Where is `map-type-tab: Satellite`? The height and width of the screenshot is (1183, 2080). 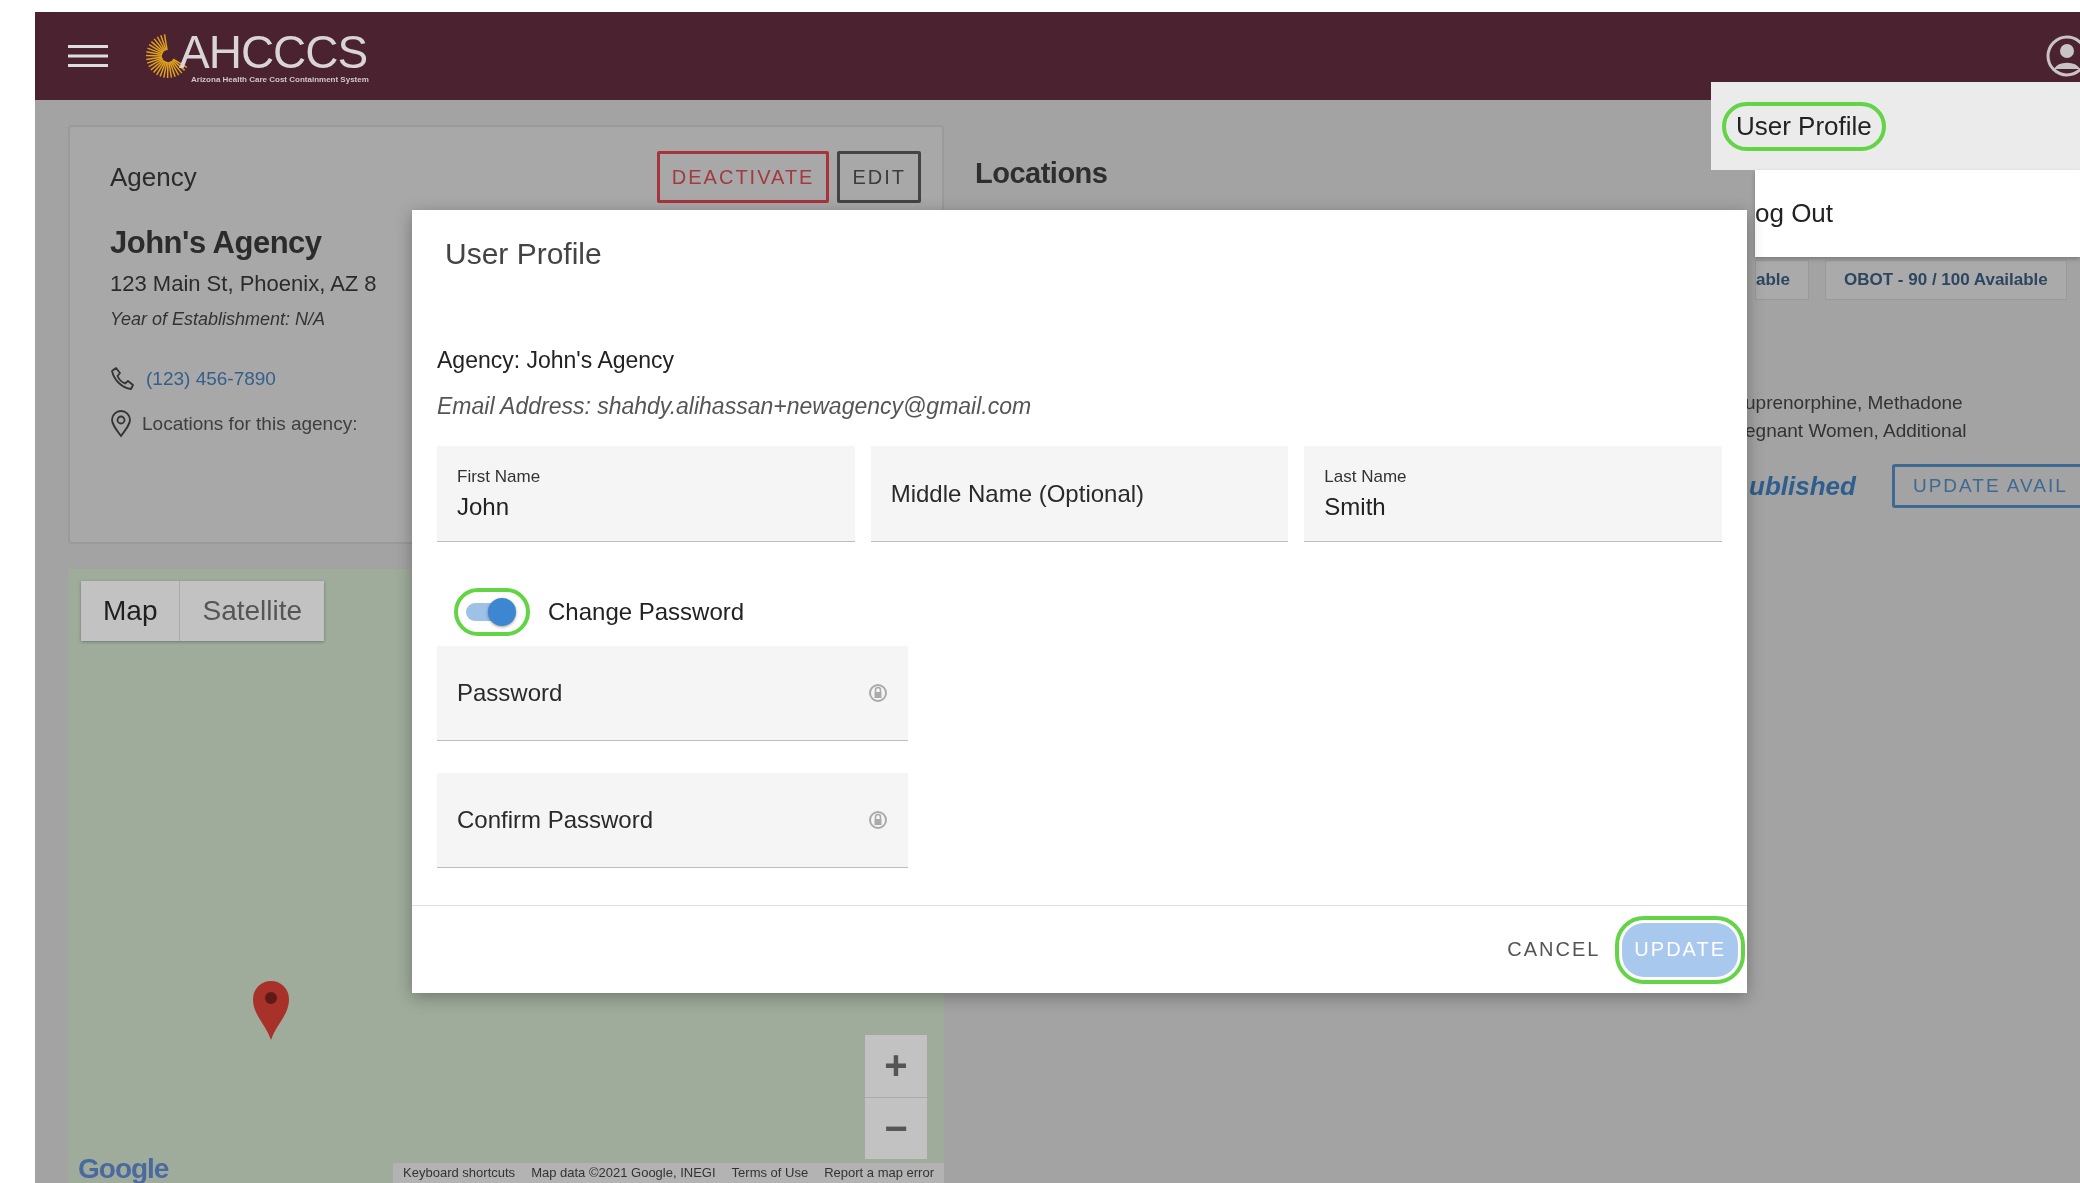
map-type-tab: Satellite is located at coordinates (252, 610).